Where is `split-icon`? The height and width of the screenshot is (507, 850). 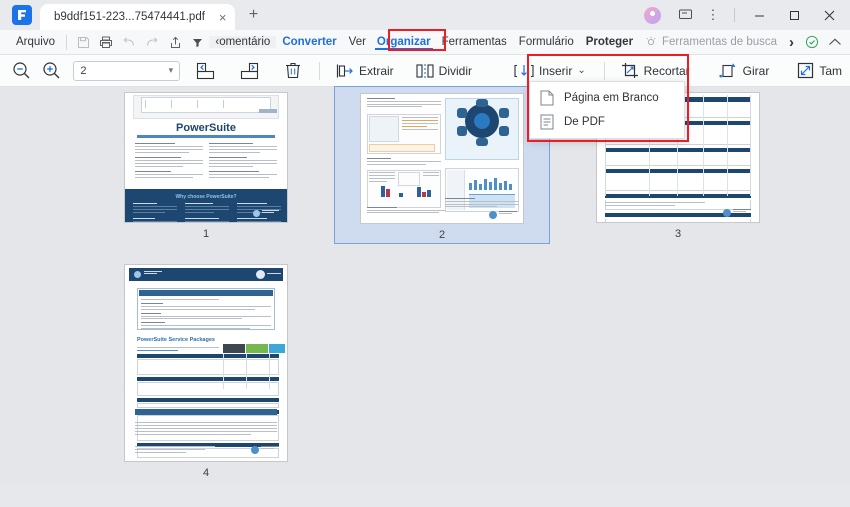 split-icon is located at coordinates (425, 70).